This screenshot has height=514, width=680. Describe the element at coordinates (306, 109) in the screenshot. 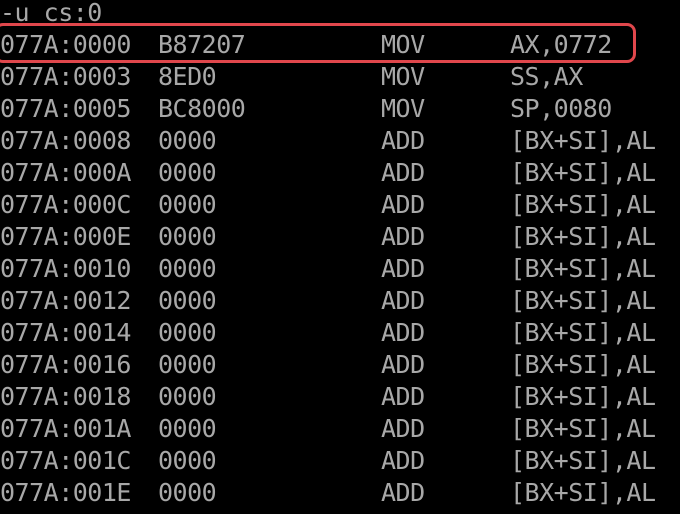

I see `disassembly-row: 077A:0005 BC8000 MOV SP,0080` at that location.